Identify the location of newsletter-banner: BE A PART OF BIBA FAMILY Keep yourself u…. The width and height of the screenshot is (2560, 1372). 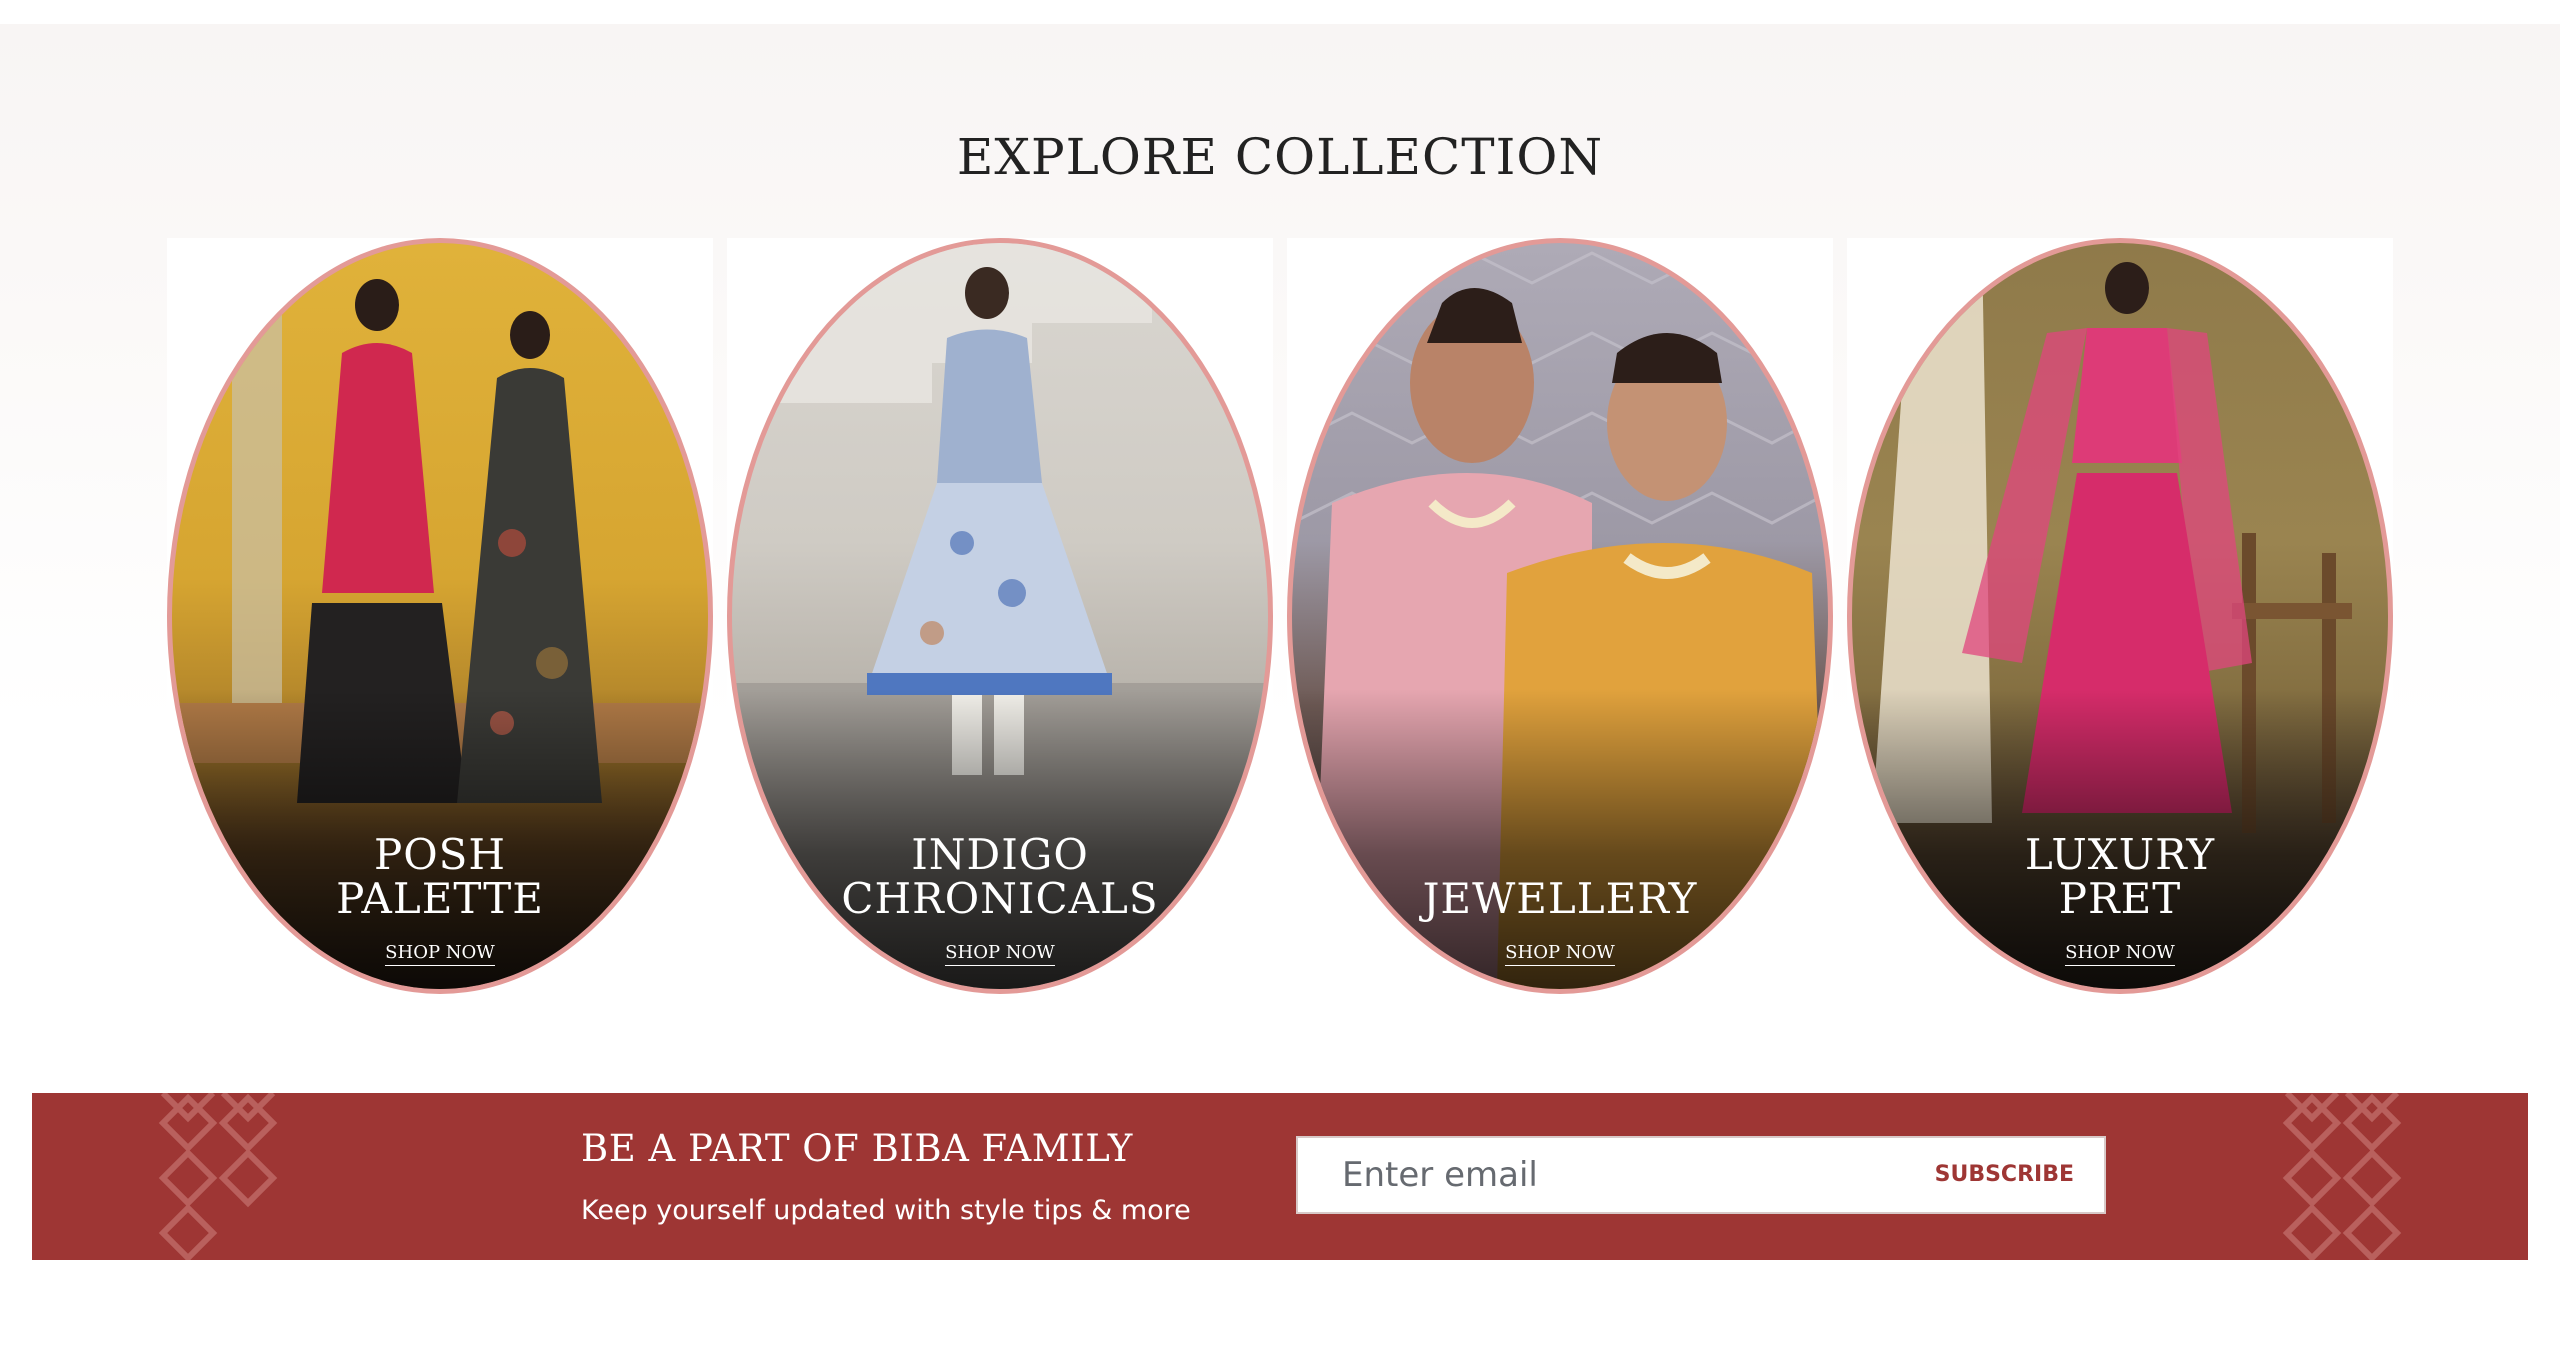
(1280, 1176).